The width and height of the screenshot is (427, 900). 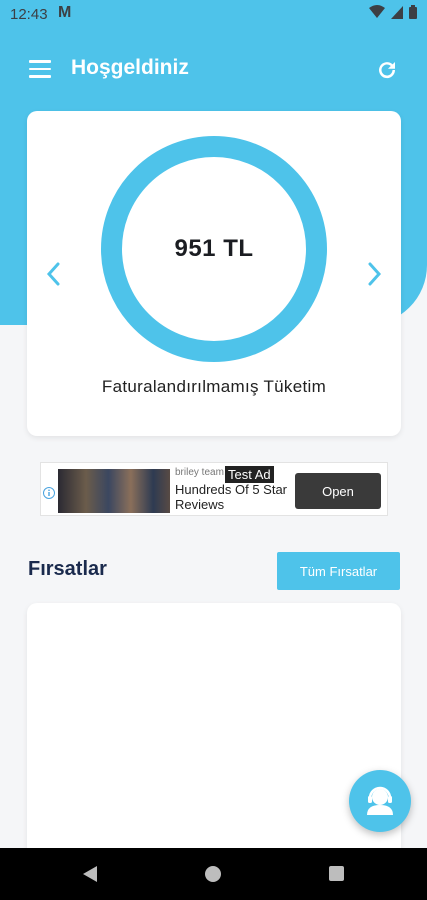 I want to click on consumption-label: Faturalandırılmamış Tüketim, so click(x=214, y=386).